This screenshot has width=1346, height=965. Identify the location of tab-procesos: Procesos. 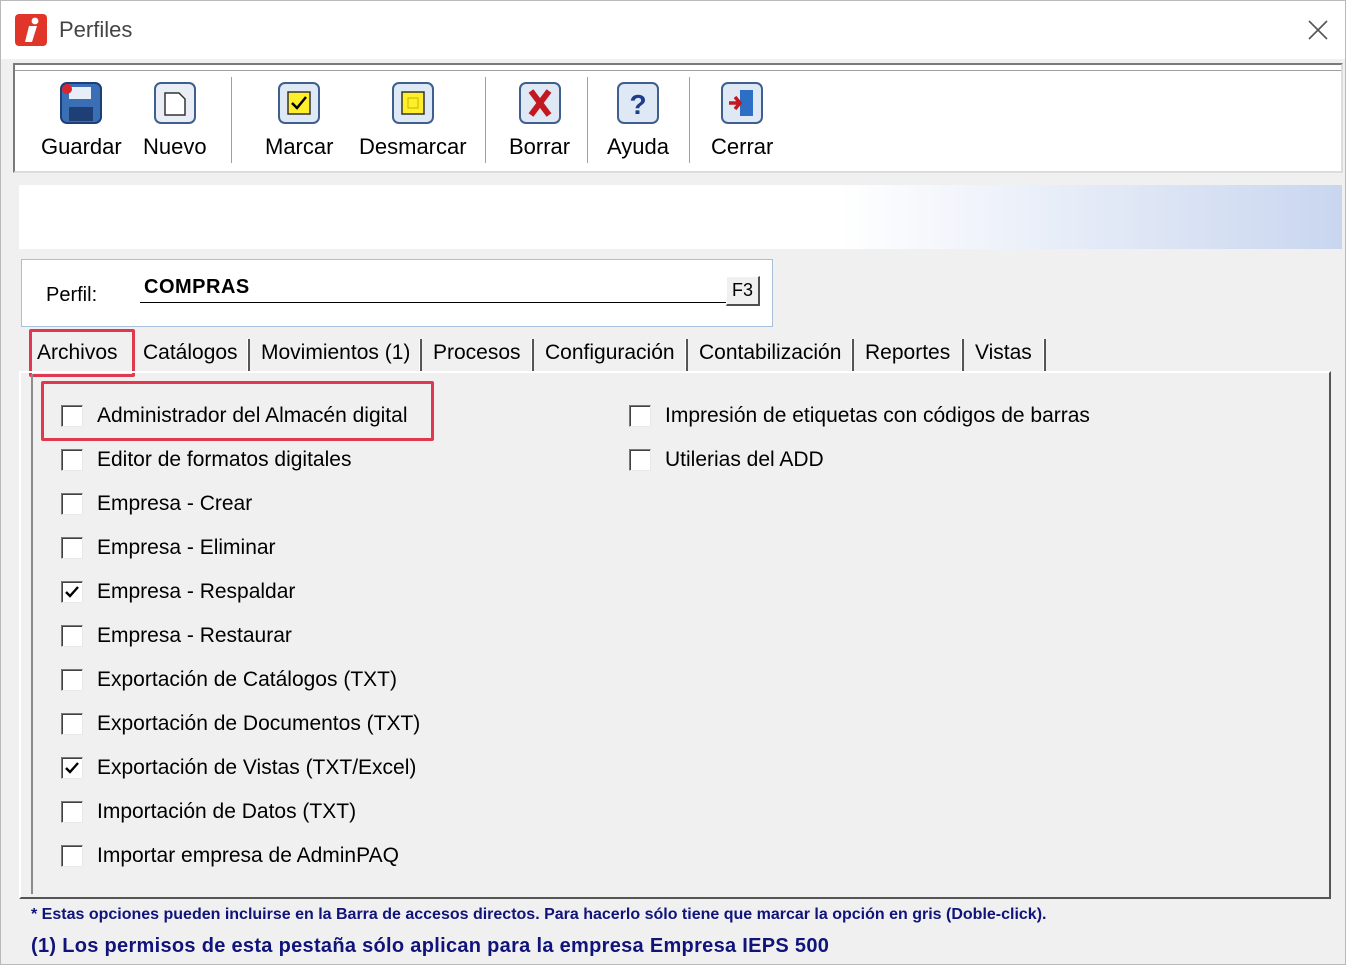
(477, 353).